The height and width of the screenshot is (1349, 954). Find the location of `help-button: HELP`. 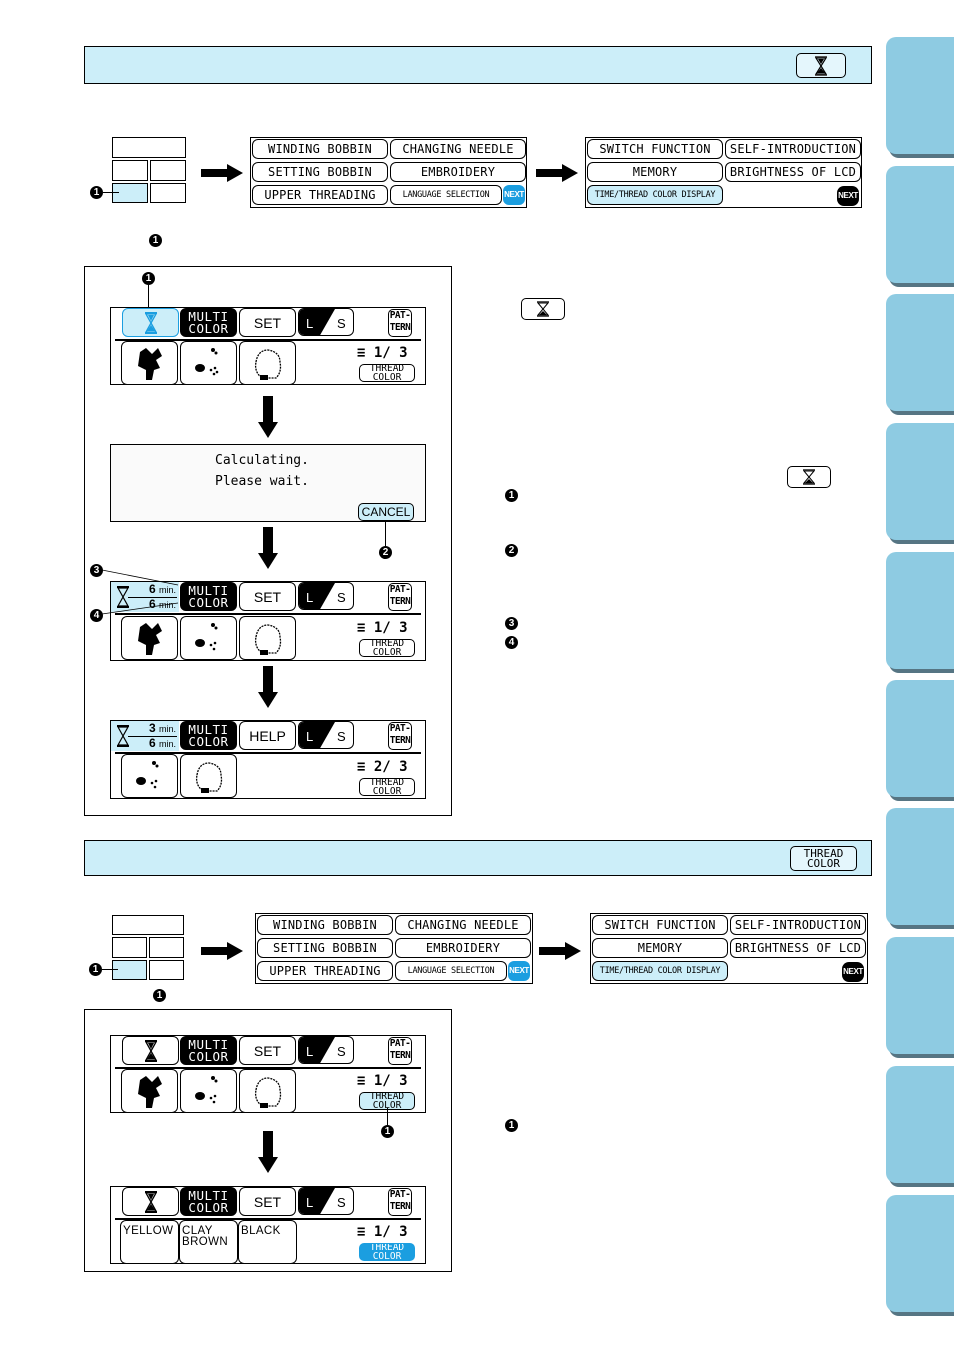

help-button: HELP is located at coordinates (267, 735).